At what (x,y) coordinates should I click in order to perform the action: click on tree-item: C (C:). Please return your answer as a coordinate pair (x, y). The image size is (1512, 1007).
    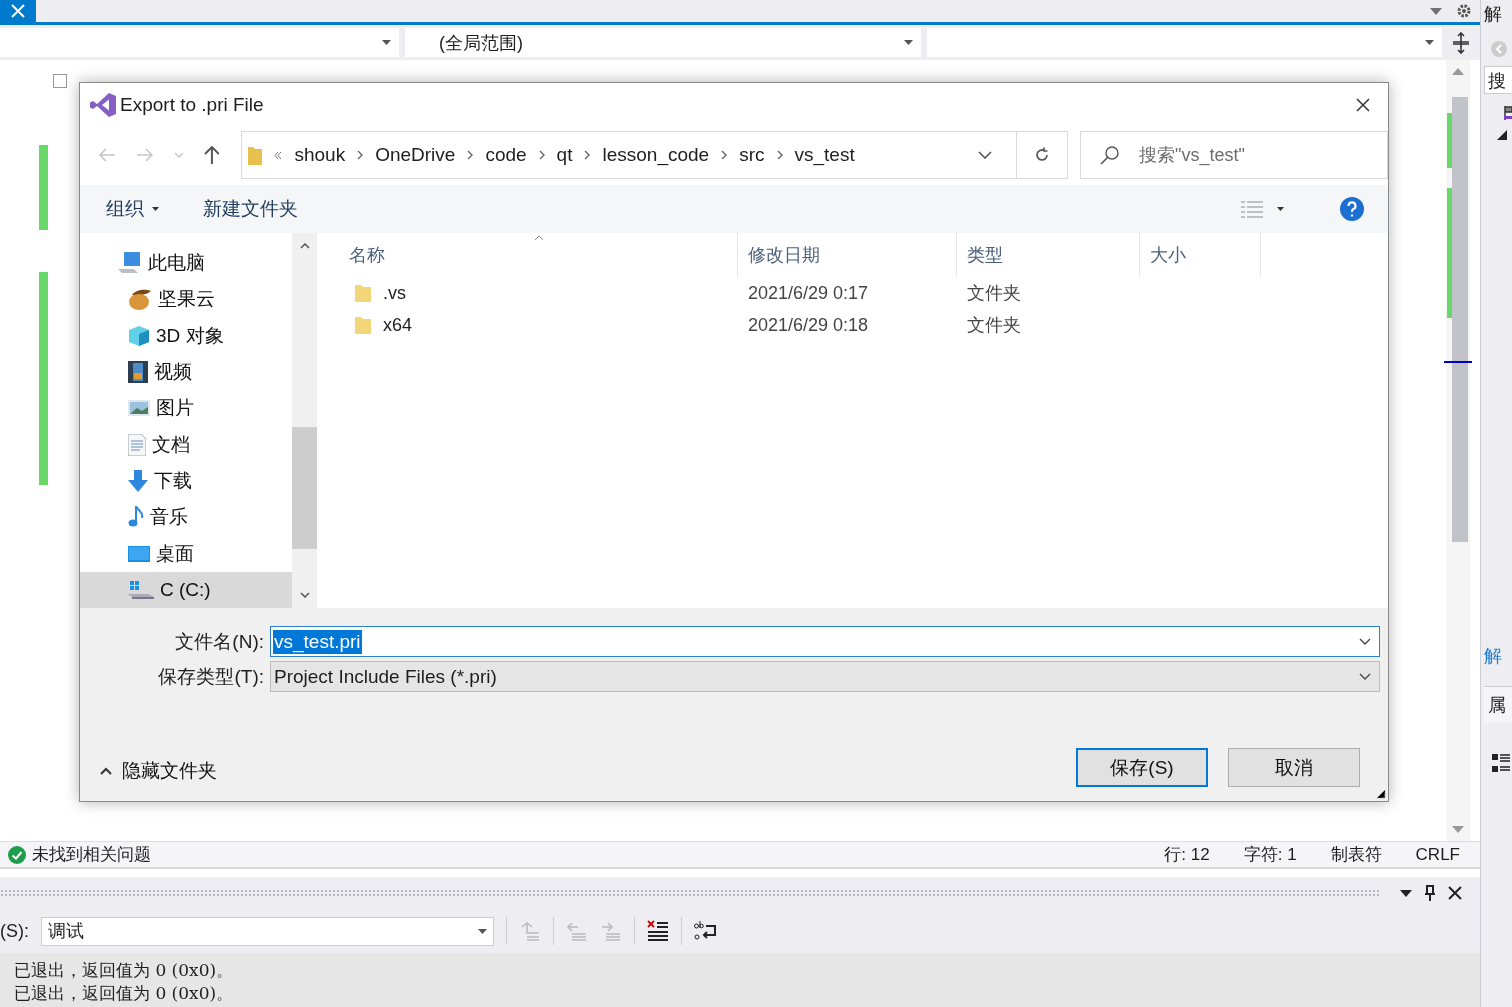
    Looking at the image, I should click on (186, 589).